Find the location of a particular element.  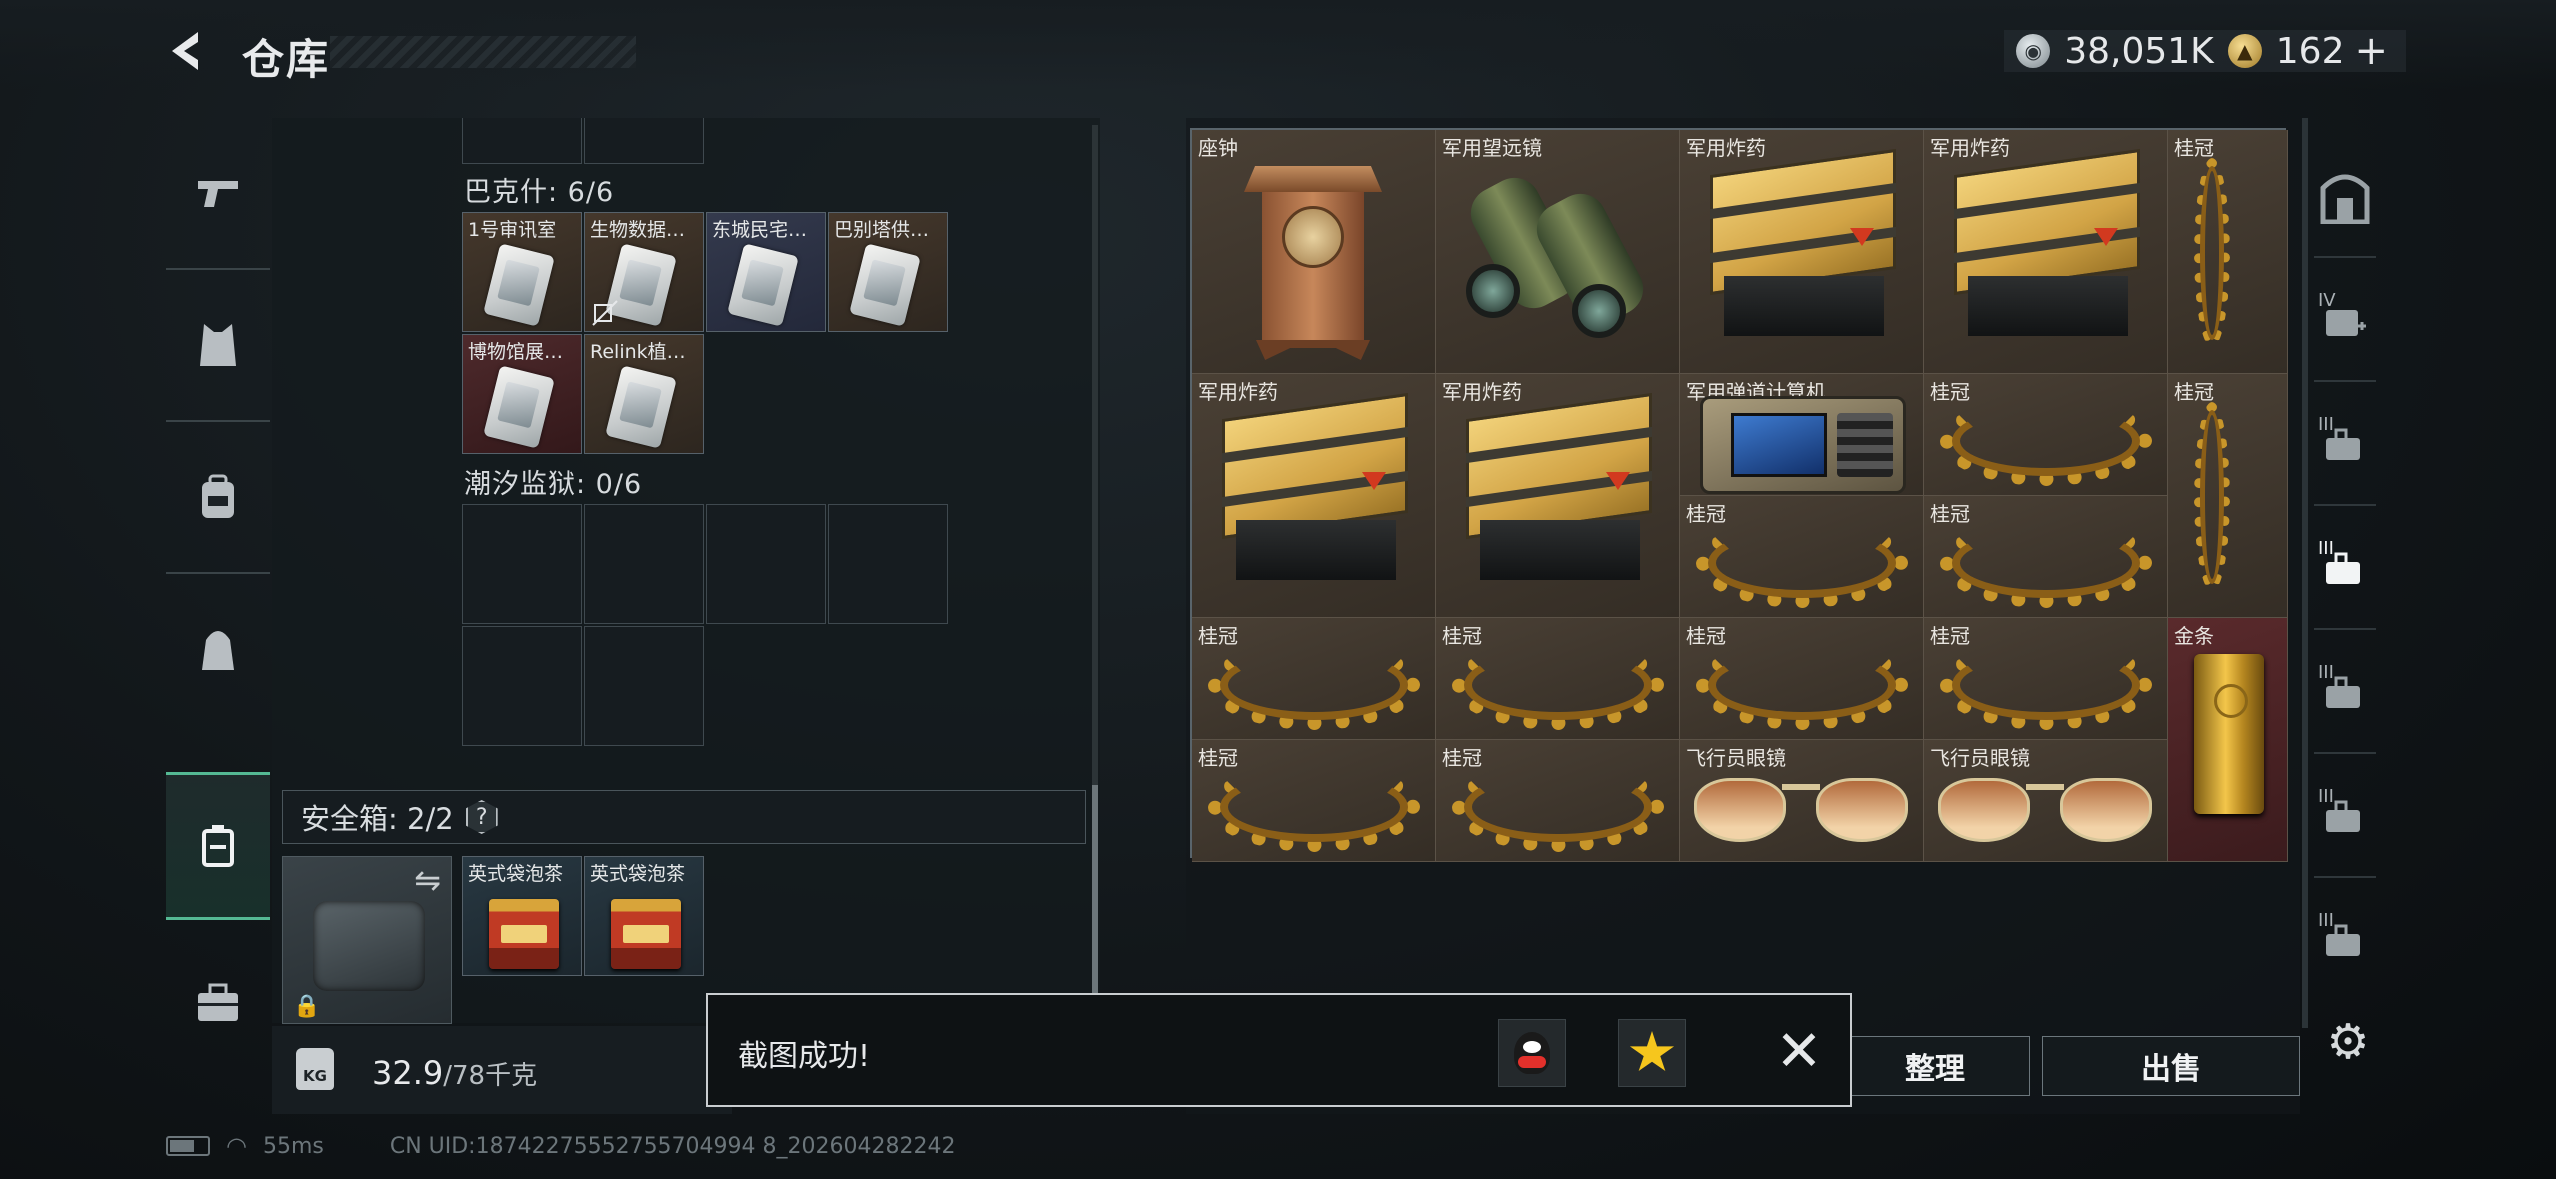

screenshot-toast: 截图成功! ✕ is located at coordinates (1279, 1050).